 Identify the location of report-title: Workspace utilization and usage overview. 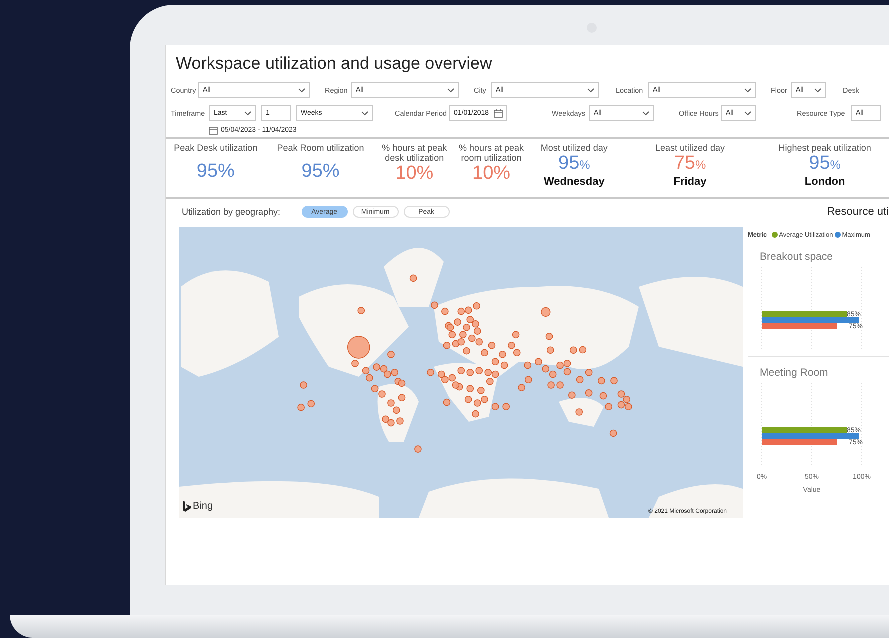
(334, 64).